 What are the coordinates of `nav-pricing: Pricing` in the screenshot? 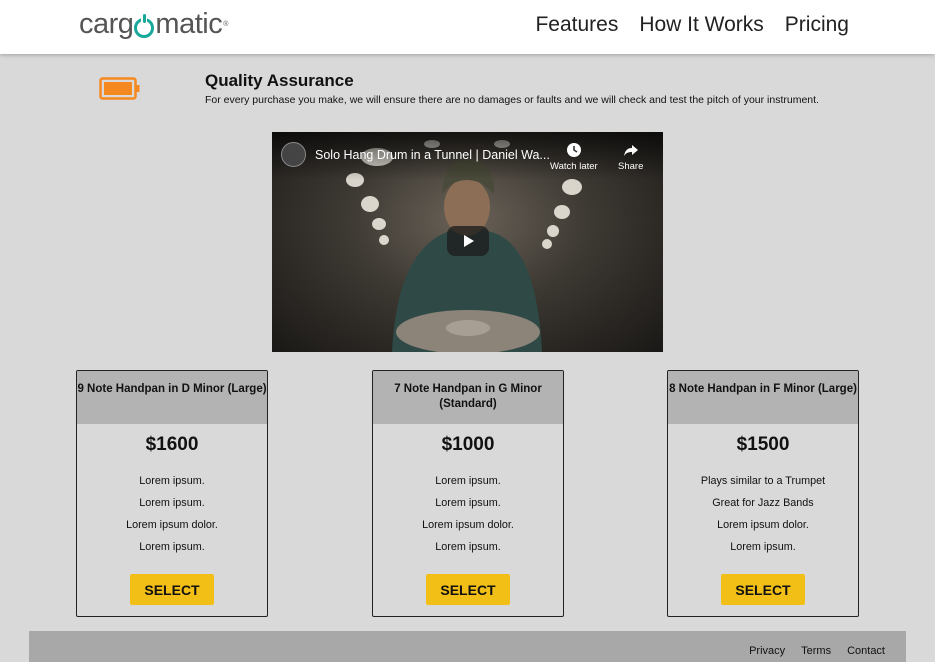 It's located at (817, 25).